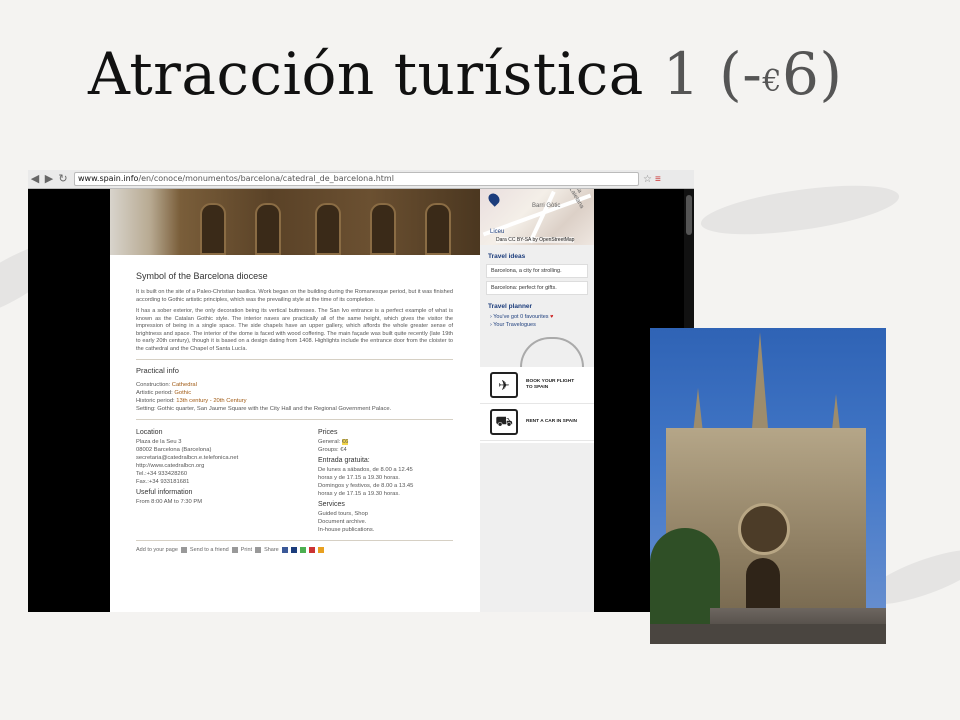 Image resolution: width=960 pixels, height=720 pixels. What do you see at coordinates (108, 178) in the screenshot?
I see `url-host: www.spain.info` at bounding box center [108, 178].